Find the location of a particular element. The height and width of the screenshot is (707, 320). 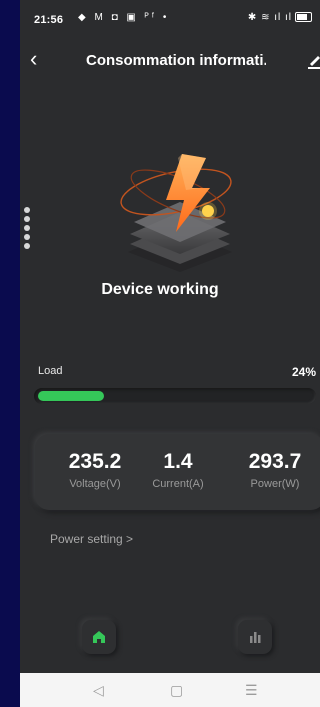

current-value: 1.4 is located at coordinates (178, 461).